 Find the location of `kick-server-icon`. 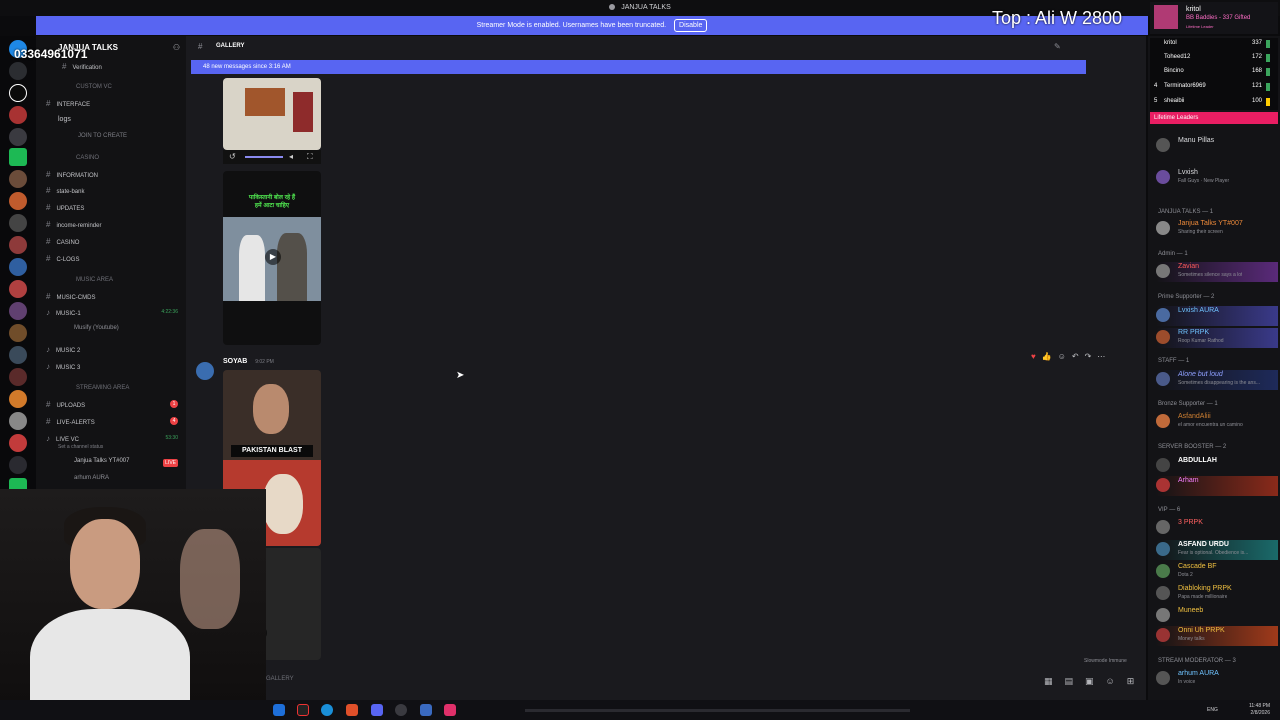

kick-server-icon is located at coordinates (18, 157).